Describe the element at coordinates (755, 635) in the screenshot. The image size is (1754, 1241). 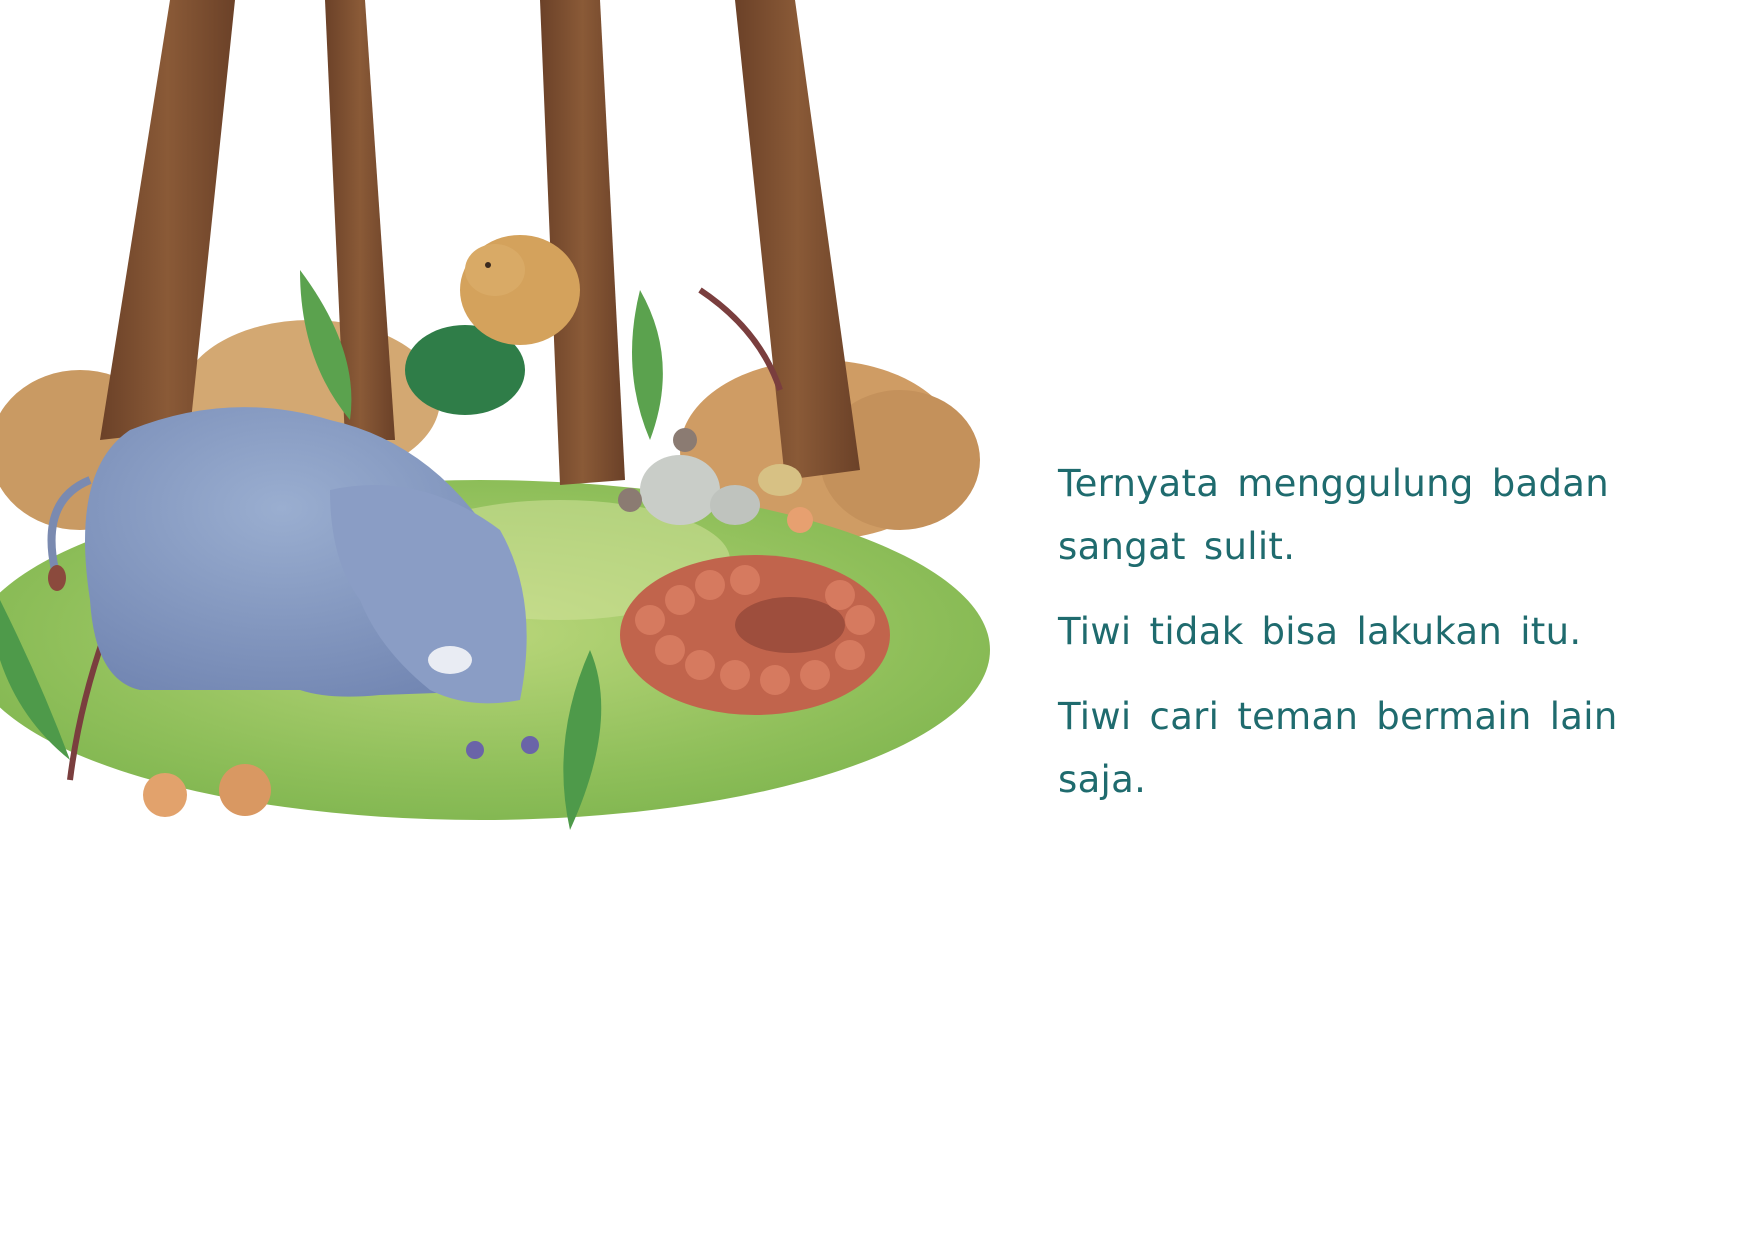
I see `pangolin` at that location.